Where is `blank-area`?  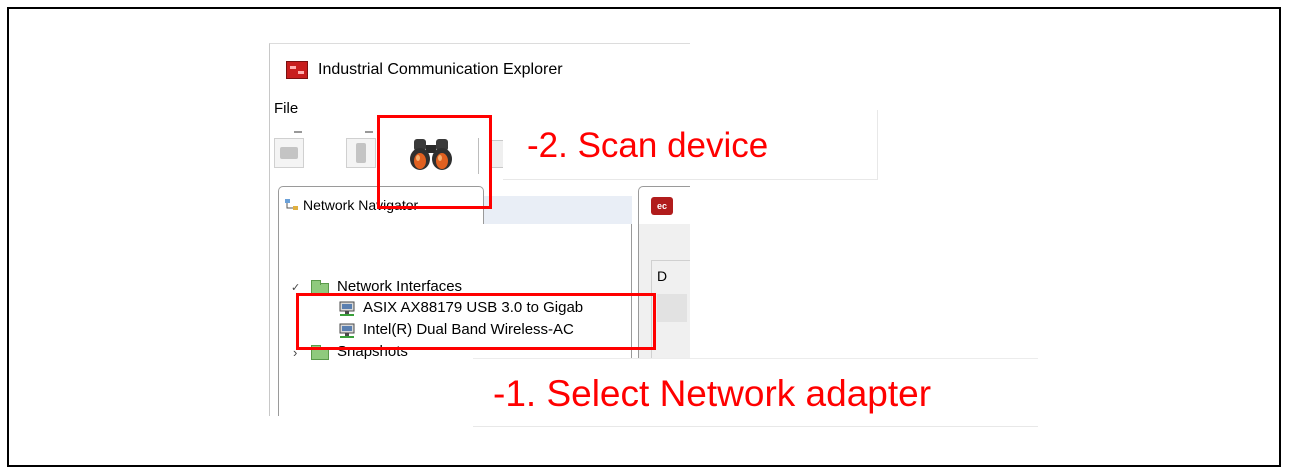 blank-area is located at coordinates (864, 269).